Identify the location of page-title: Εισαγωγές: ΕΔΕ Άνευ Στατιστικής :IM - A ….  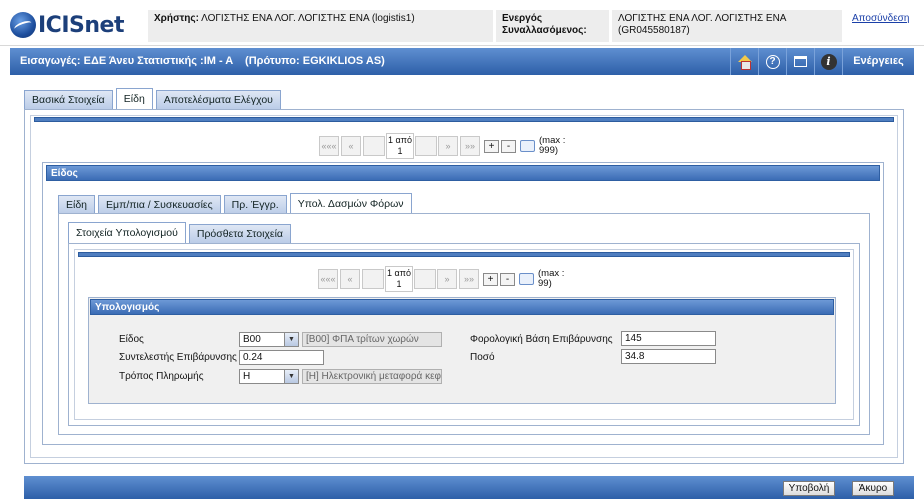
(202, 61).